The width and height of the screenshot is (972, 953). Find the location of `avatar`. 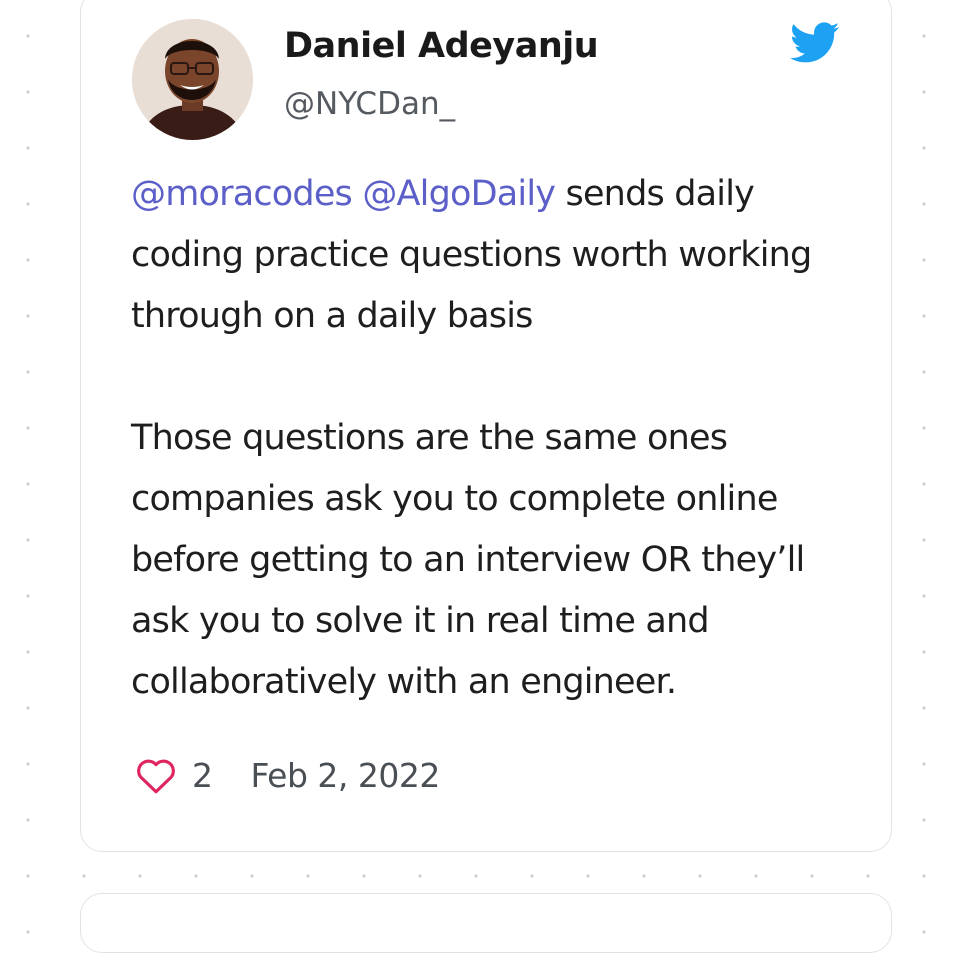

avatar is located at coordinates (192, 79).